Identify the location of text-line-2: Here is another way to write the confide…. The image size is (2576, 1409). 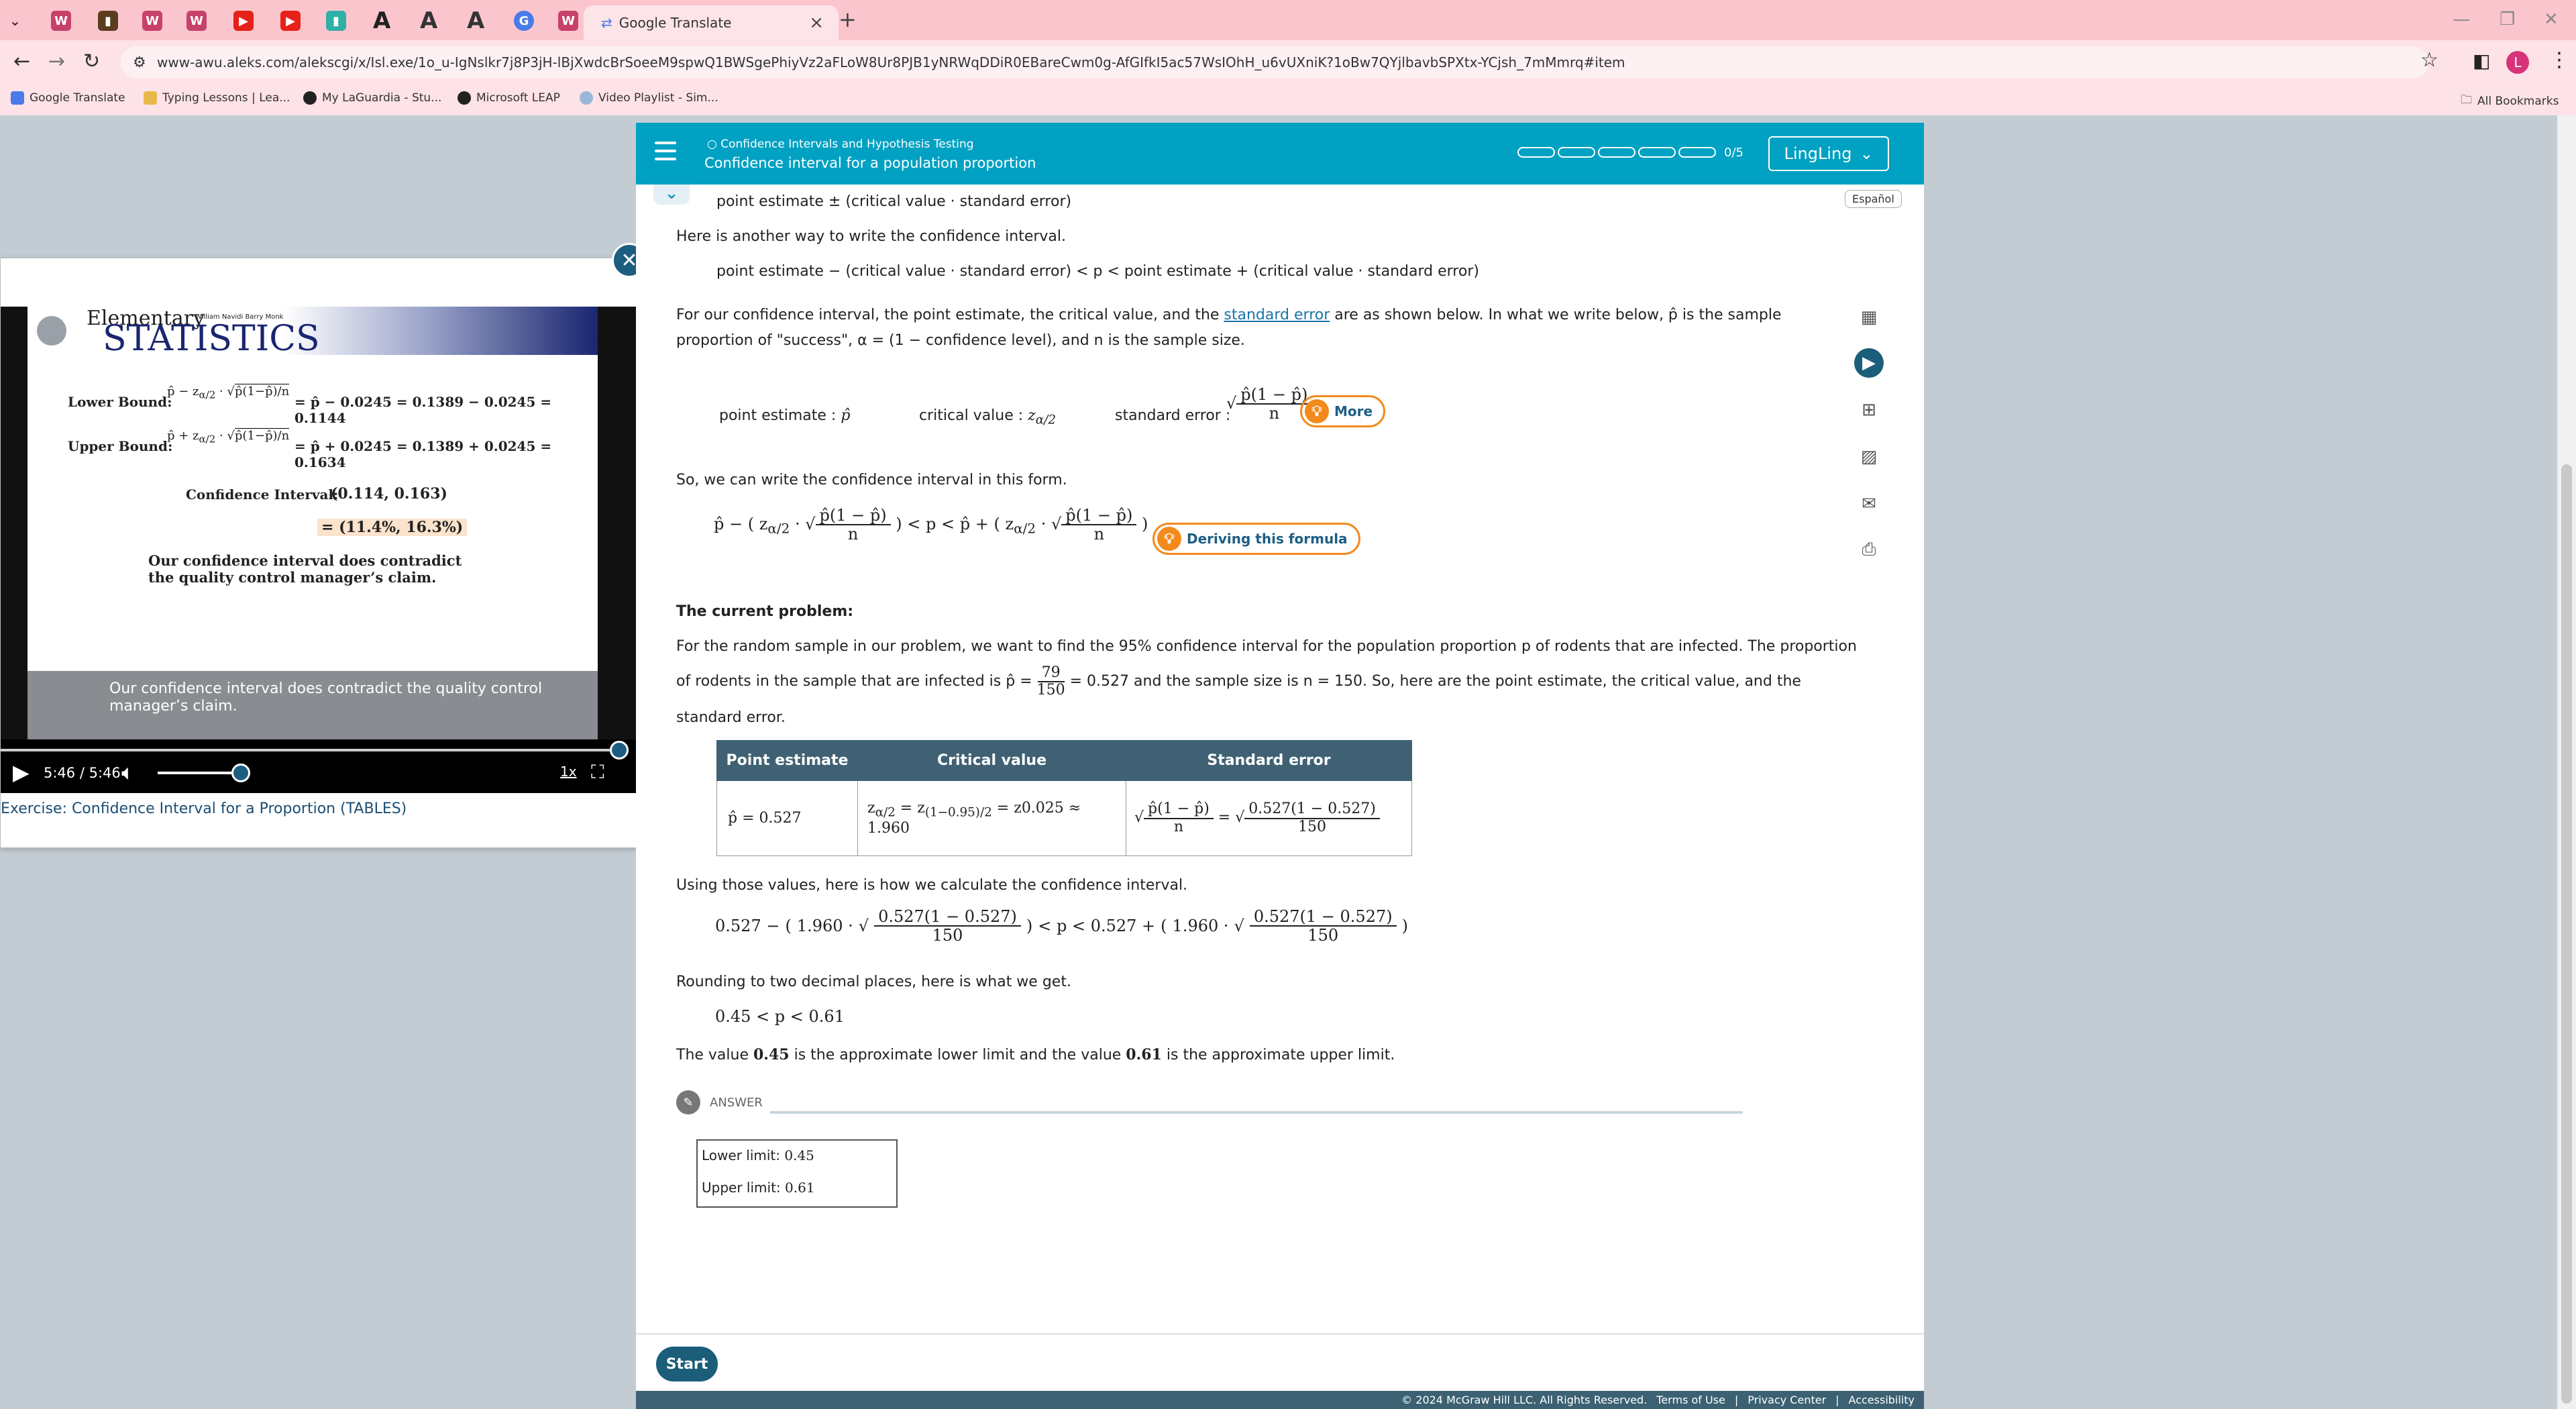
(871, 236).